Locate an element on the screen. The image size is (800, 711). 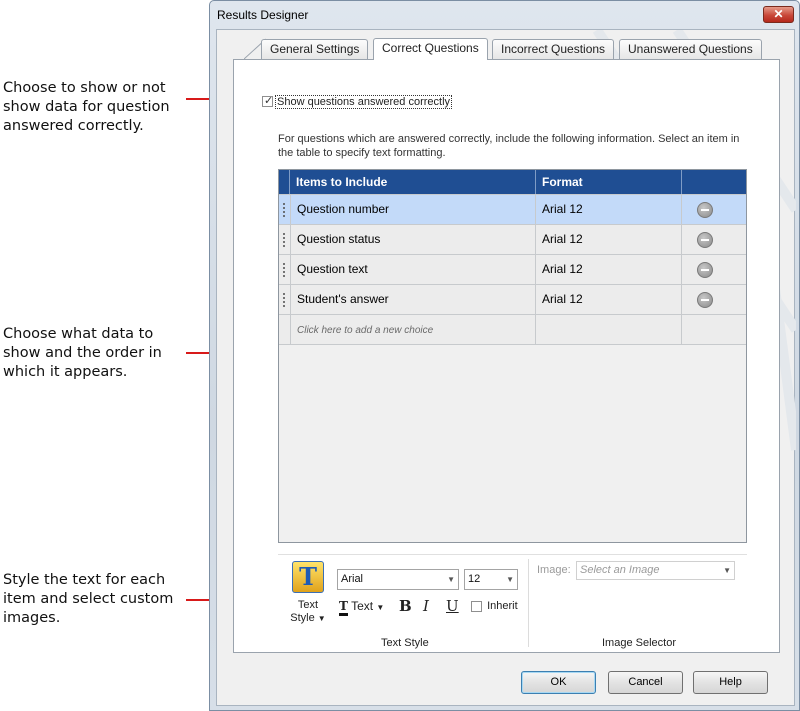
text-style-button: Text Style ▼ is located at coordinates (308, 612).